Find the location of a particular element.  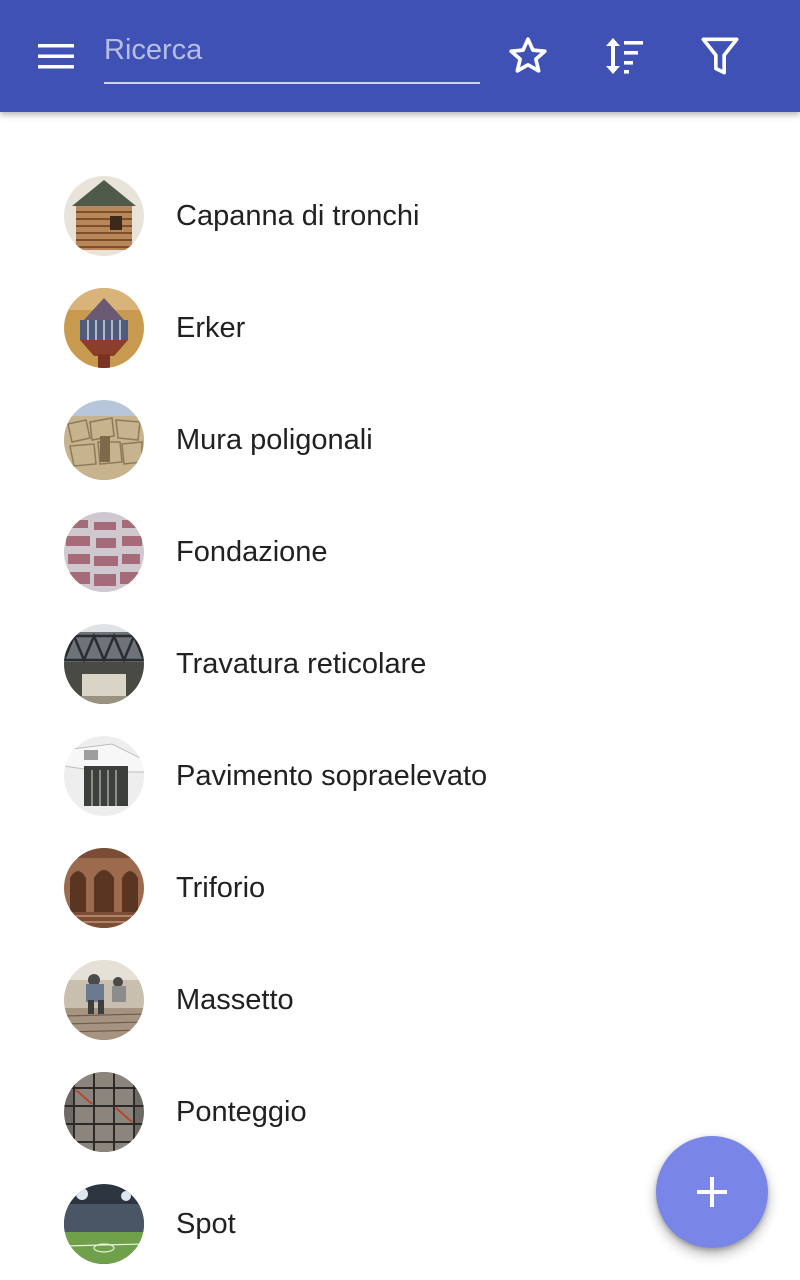

list-item: Capanna di tronchi is located at coordinates (400, 216).